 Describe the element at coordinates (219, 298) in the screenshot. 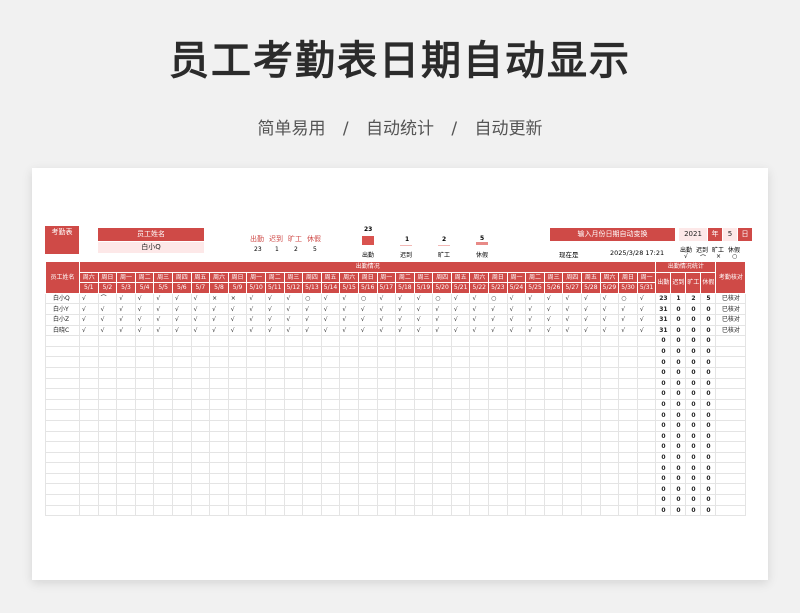

I see `attendance-mark-cell: ×` at that location.